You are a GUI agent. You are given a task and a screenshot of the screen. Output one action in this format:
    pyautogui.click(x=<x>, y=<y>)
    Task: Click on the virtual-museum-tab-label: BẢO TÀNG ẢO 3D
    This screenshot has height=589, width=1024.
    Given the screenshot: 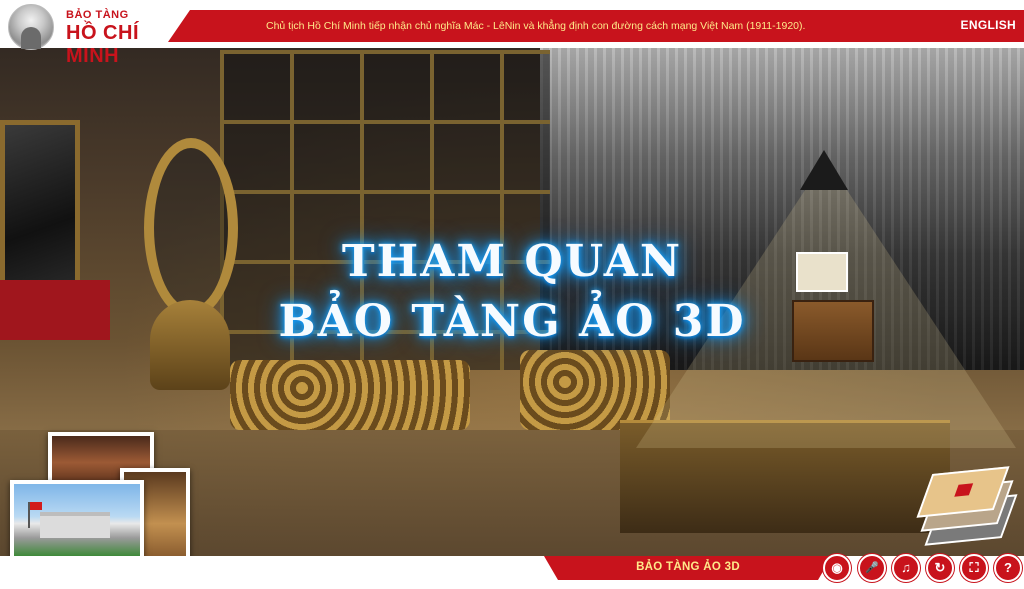 What is the action you would take?
    pyautogui.click(x=688, y=567)
    